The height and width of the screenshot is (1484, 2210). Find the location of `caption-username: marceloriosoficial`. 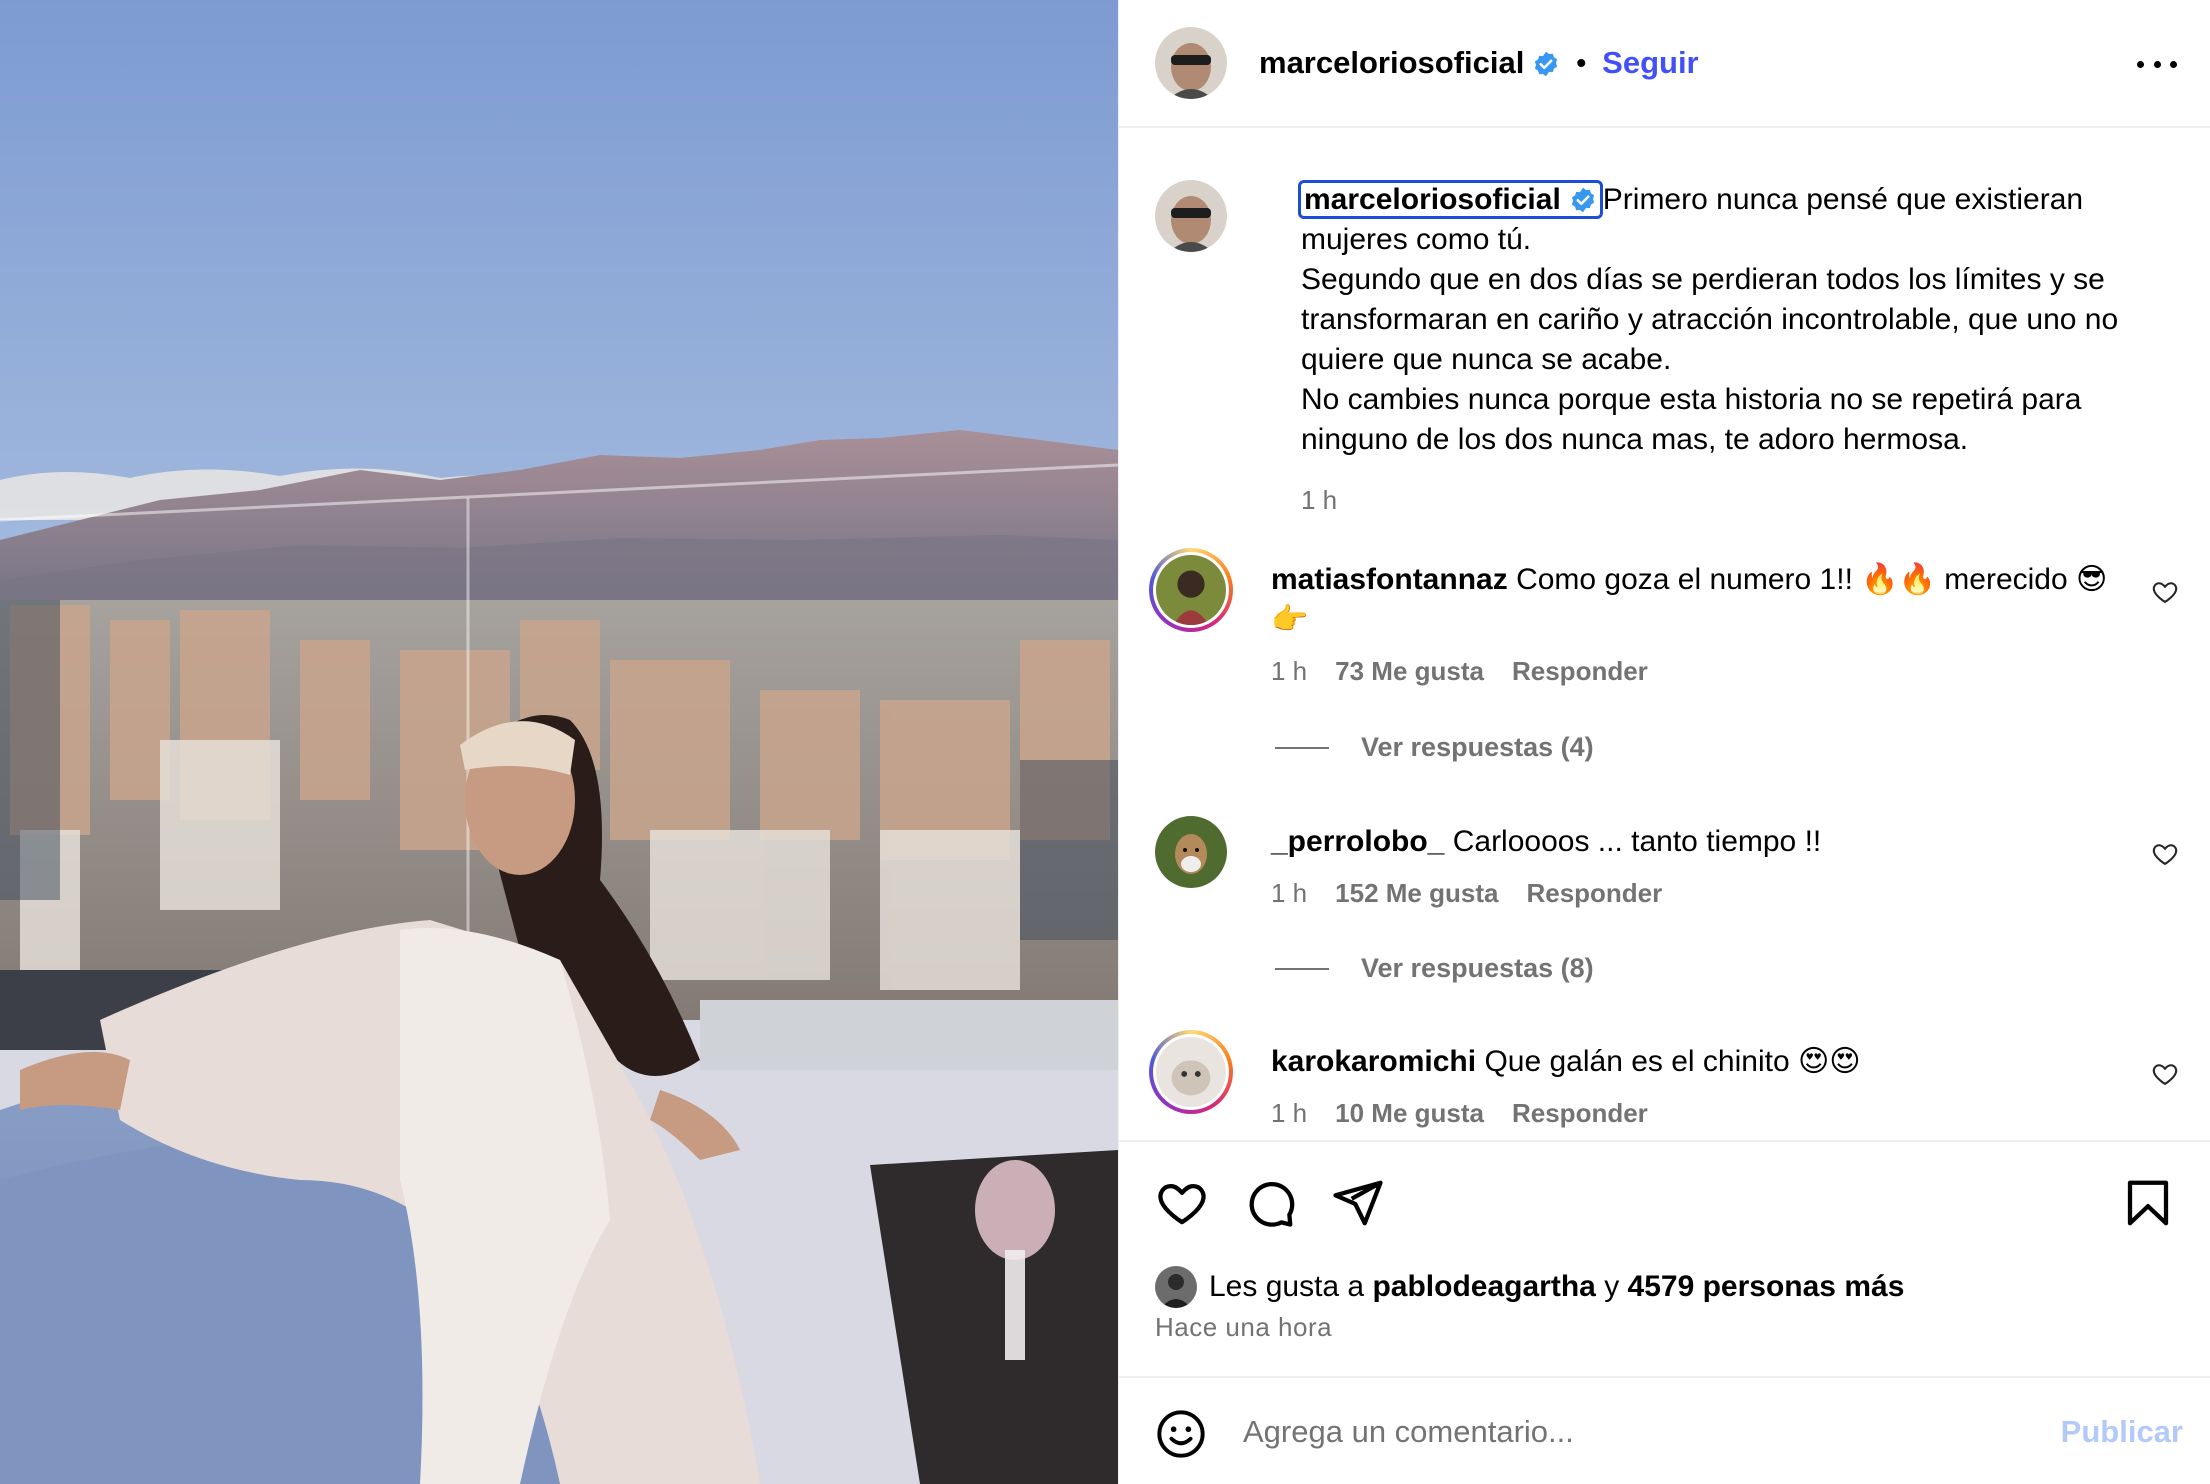

caption-username: marceloriosoficial is located at coordinates (1450, 199).